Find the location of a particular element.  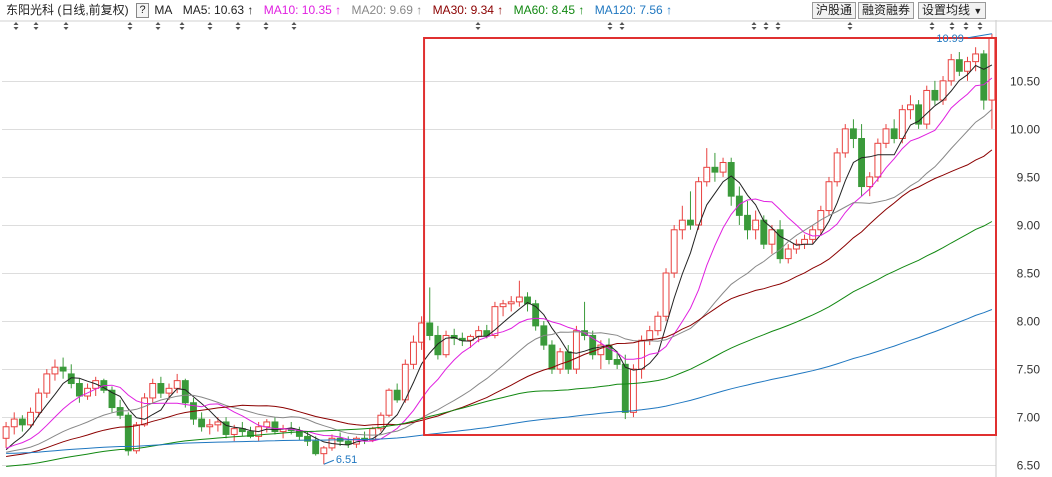

y-tick-label: 8.50 is located at coordinates (1029, 274).